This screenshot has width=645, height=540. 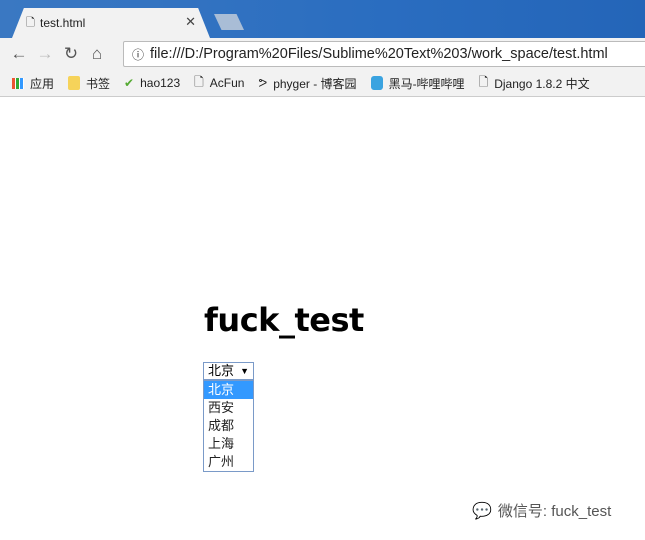 What do you see at coordinates (322, 19) in the screenshot?
I see `window-titlebar: 🗋 test.html ✕` at bounding box center [322, 19].